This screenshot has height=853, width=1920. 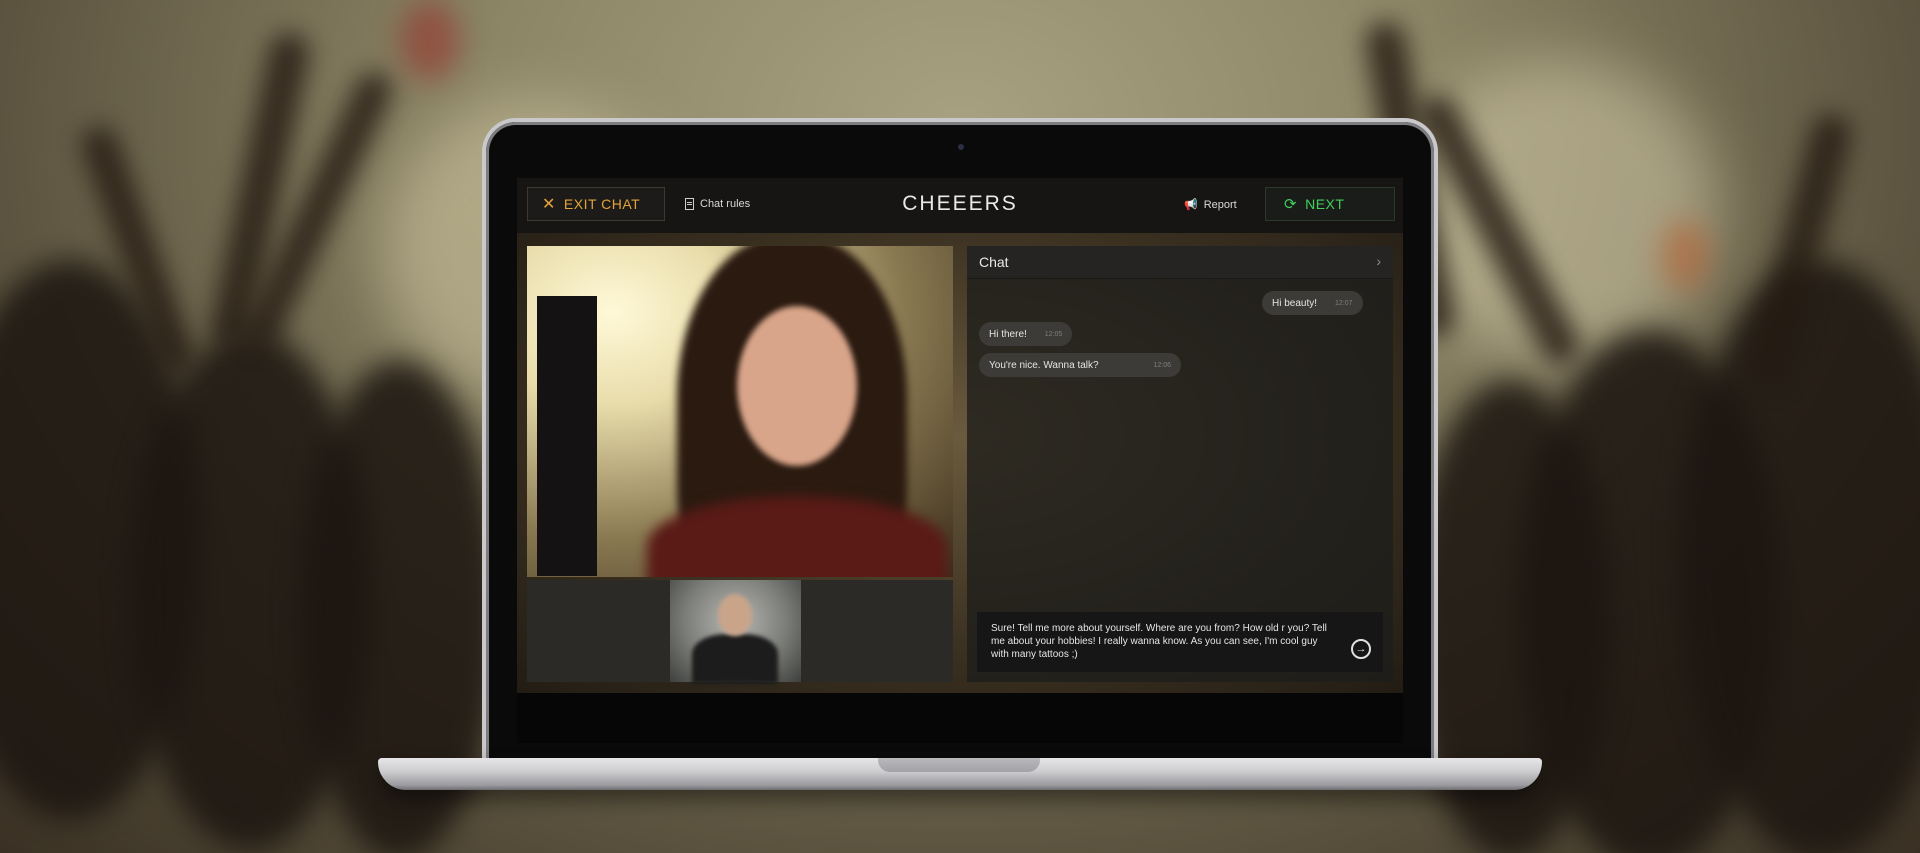 What do you see at coordinates (1044, 365) in the screenshot?
I see `message-text: You're nice. Wanna talk?` at bounding box center [1044, 365].